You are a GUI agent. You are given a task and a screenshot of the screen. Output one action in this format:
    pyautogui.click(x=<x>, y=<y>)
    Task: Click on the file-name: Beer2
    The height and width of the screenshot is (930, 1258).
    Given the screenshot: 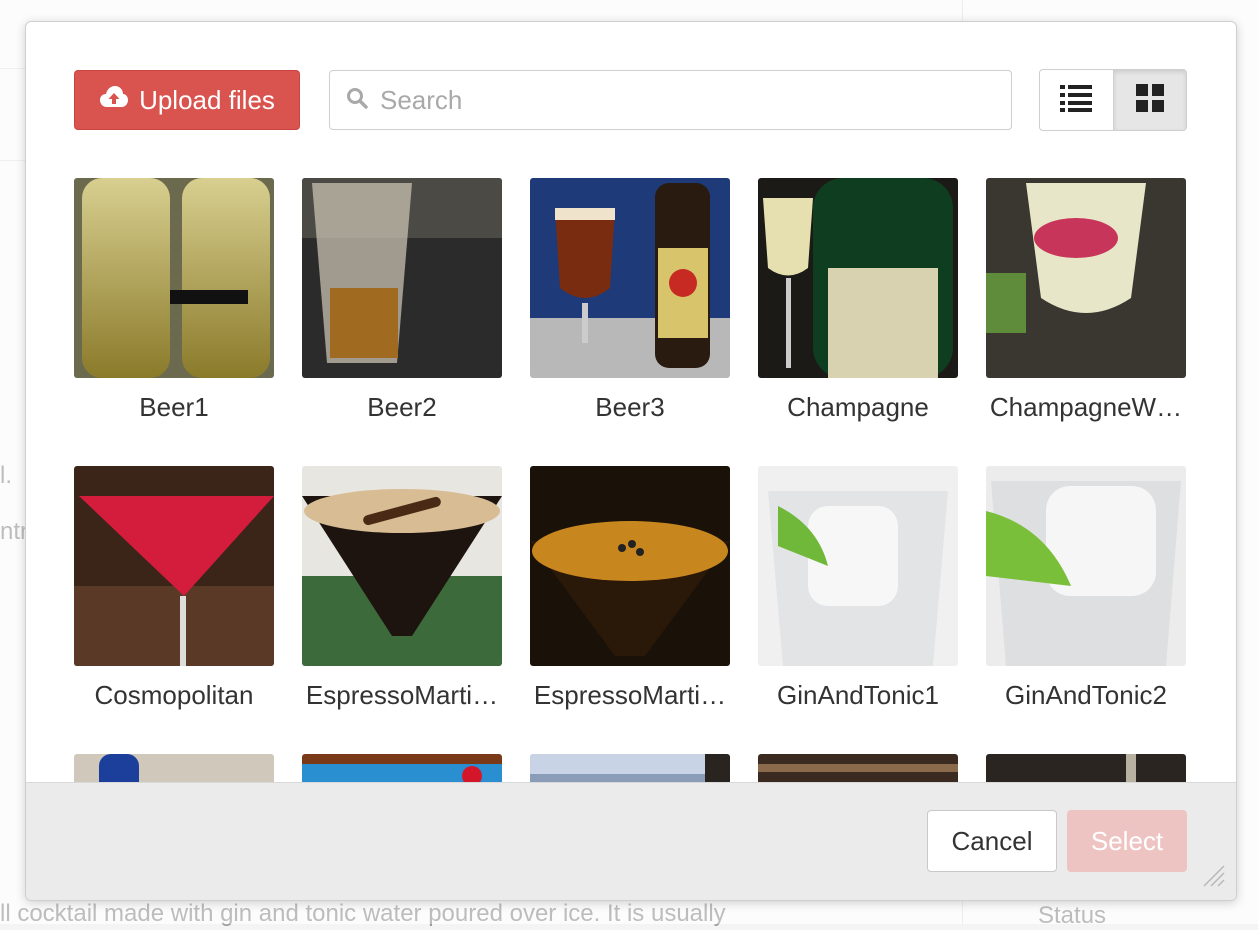 What is the action you would take?
    pyautogui.click(x=402, y=407)
    